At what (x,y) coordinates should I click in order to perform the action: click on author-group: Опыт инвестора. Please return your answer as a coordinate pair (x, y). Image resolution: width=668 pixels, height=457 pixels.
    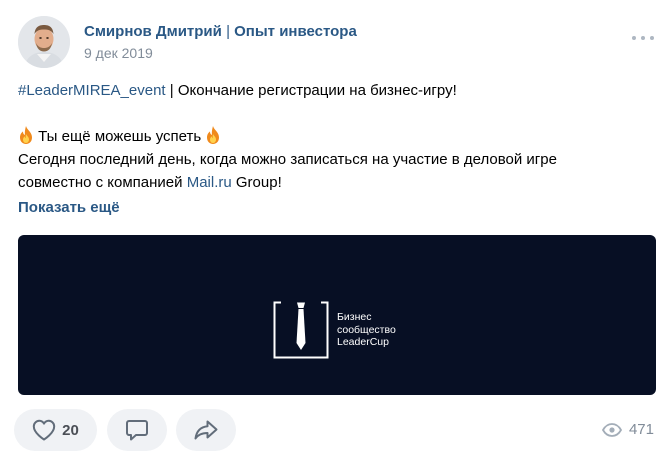
    Looking at the image, I should click on (295, 31).